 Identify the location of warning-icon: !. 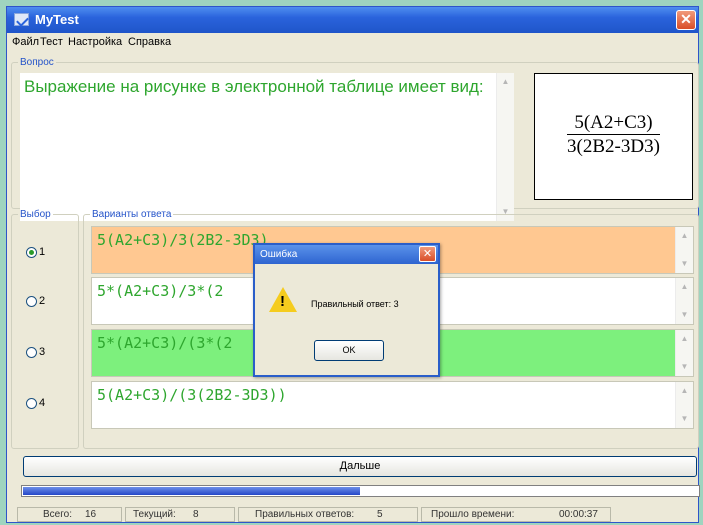
(283, 299).